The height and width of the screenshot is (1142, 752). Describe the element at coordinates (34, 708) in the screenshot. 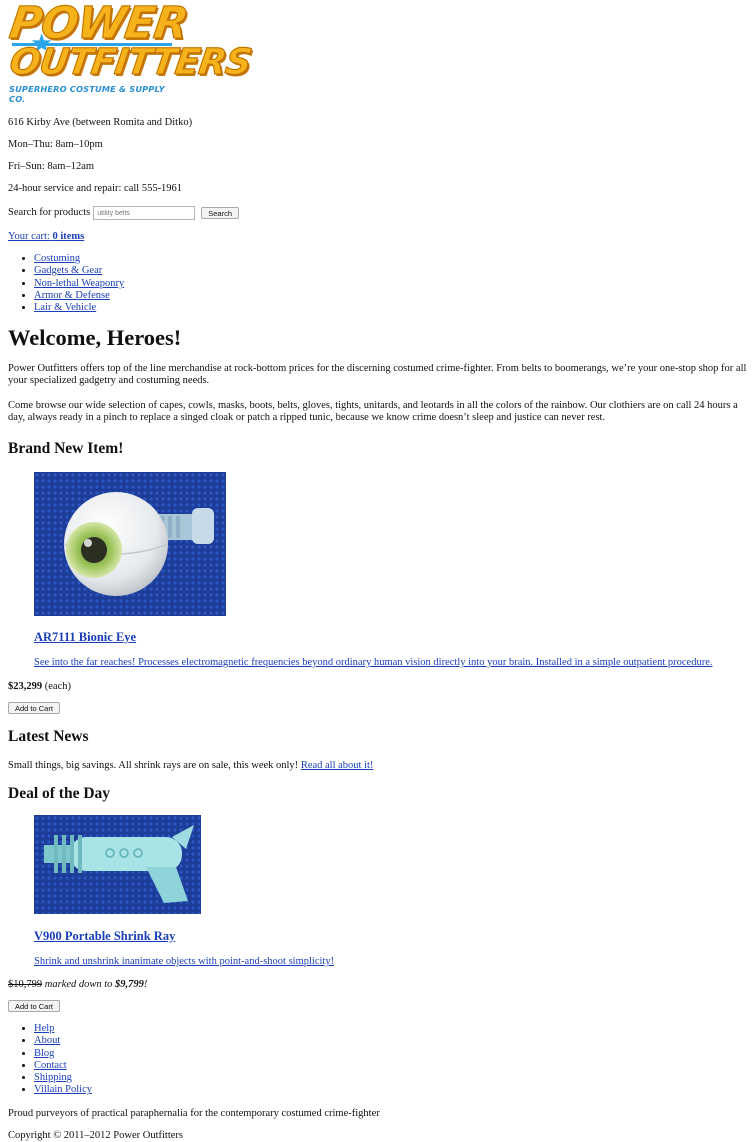

I see `add-to-cart-bionic-eye: Add to Cart` at that location.